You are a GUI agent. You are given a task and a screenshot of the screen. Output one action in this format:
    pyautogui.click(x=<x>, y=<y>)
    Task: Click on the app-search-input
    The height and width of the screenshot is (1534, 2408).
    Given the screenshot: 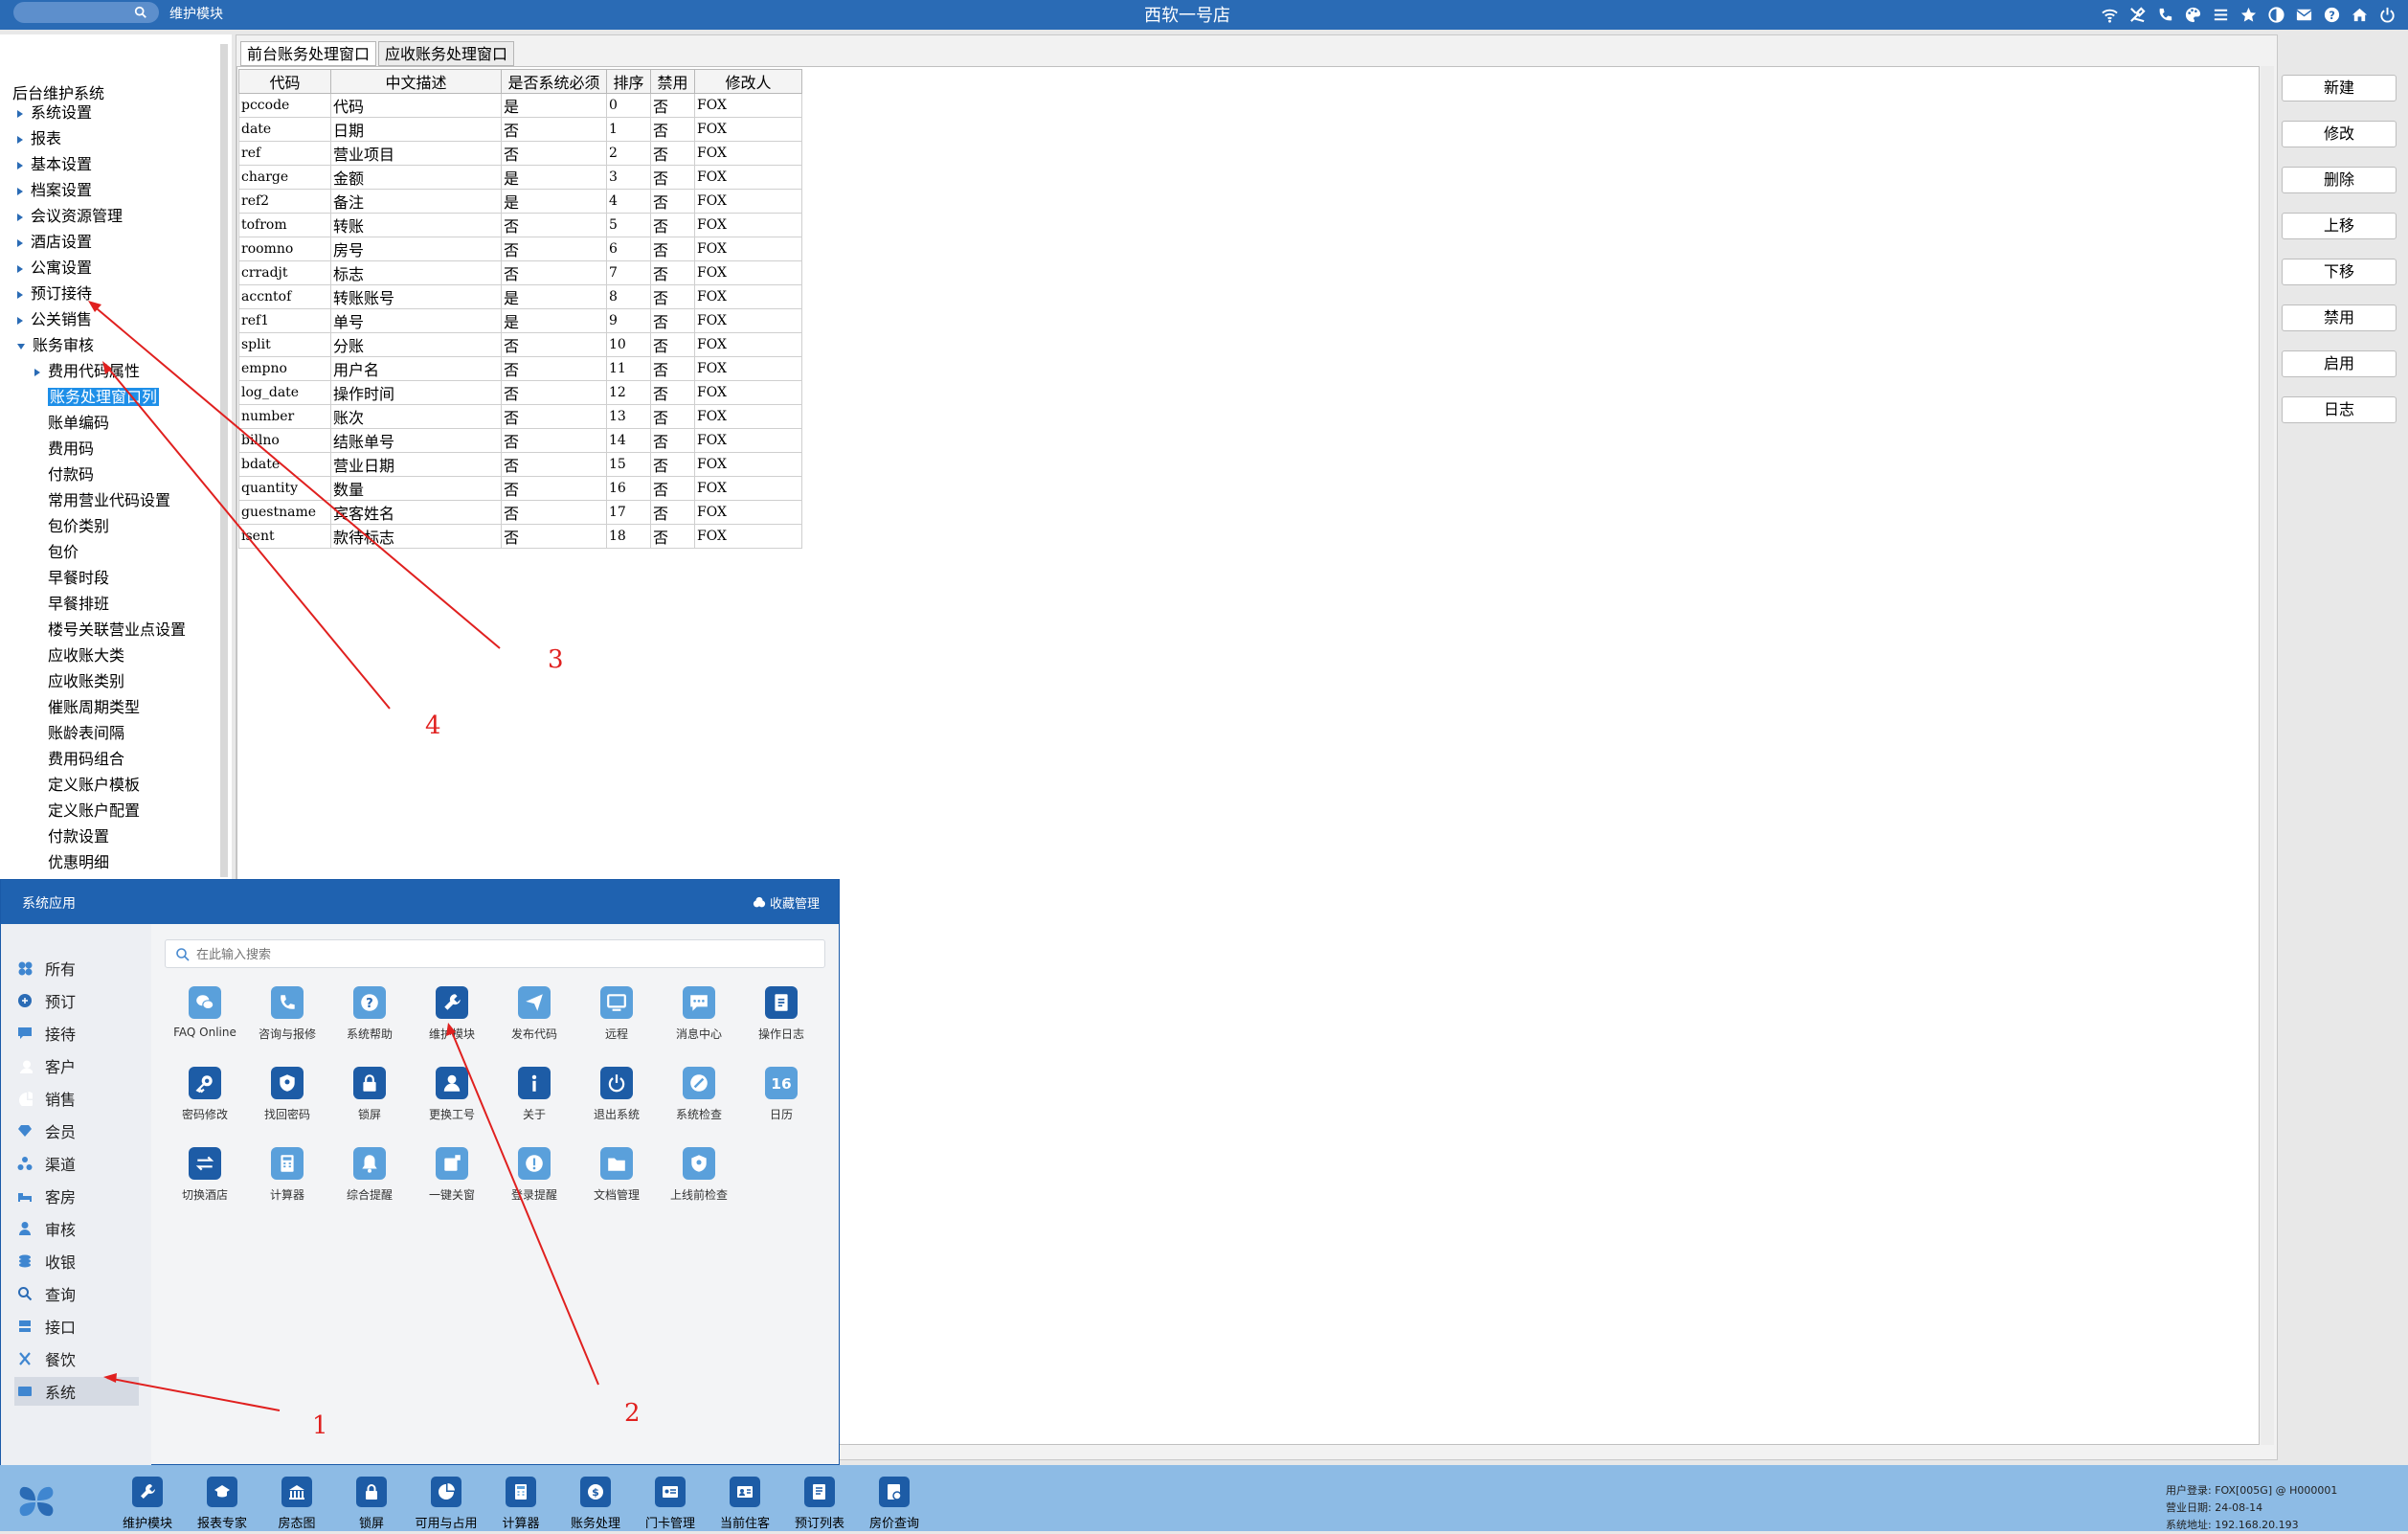 What is the action you would take?
    pyautogui.click(x=503, y=954)
    